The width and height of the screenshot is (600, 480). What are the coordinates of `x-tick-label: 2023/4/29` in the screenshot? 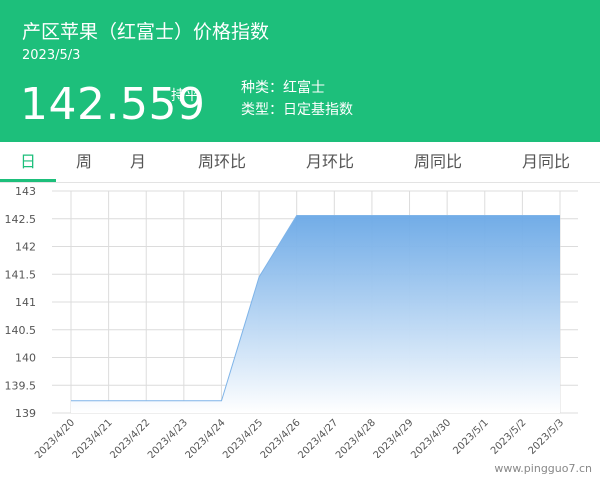 It's located at (394, 437).